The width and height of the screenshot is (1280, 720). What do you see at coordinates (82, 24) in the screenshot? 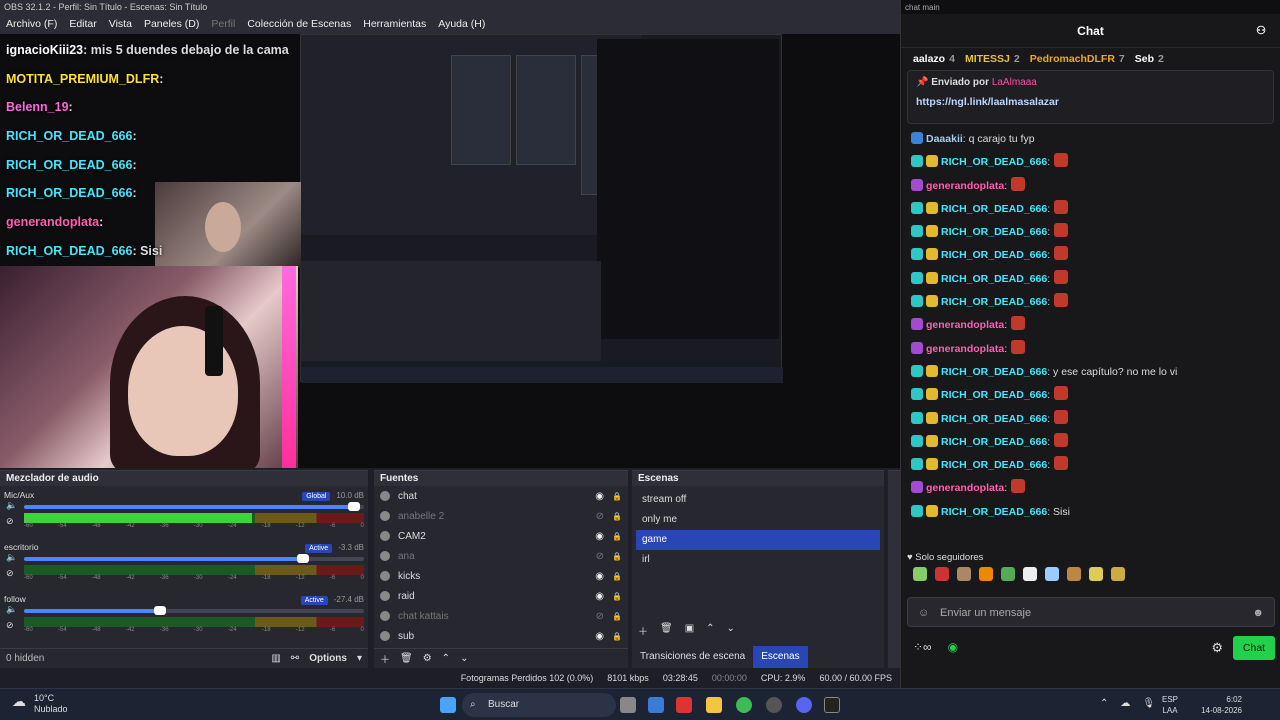
I see `menu-editar: Editar` at bounding box center [82, 24].